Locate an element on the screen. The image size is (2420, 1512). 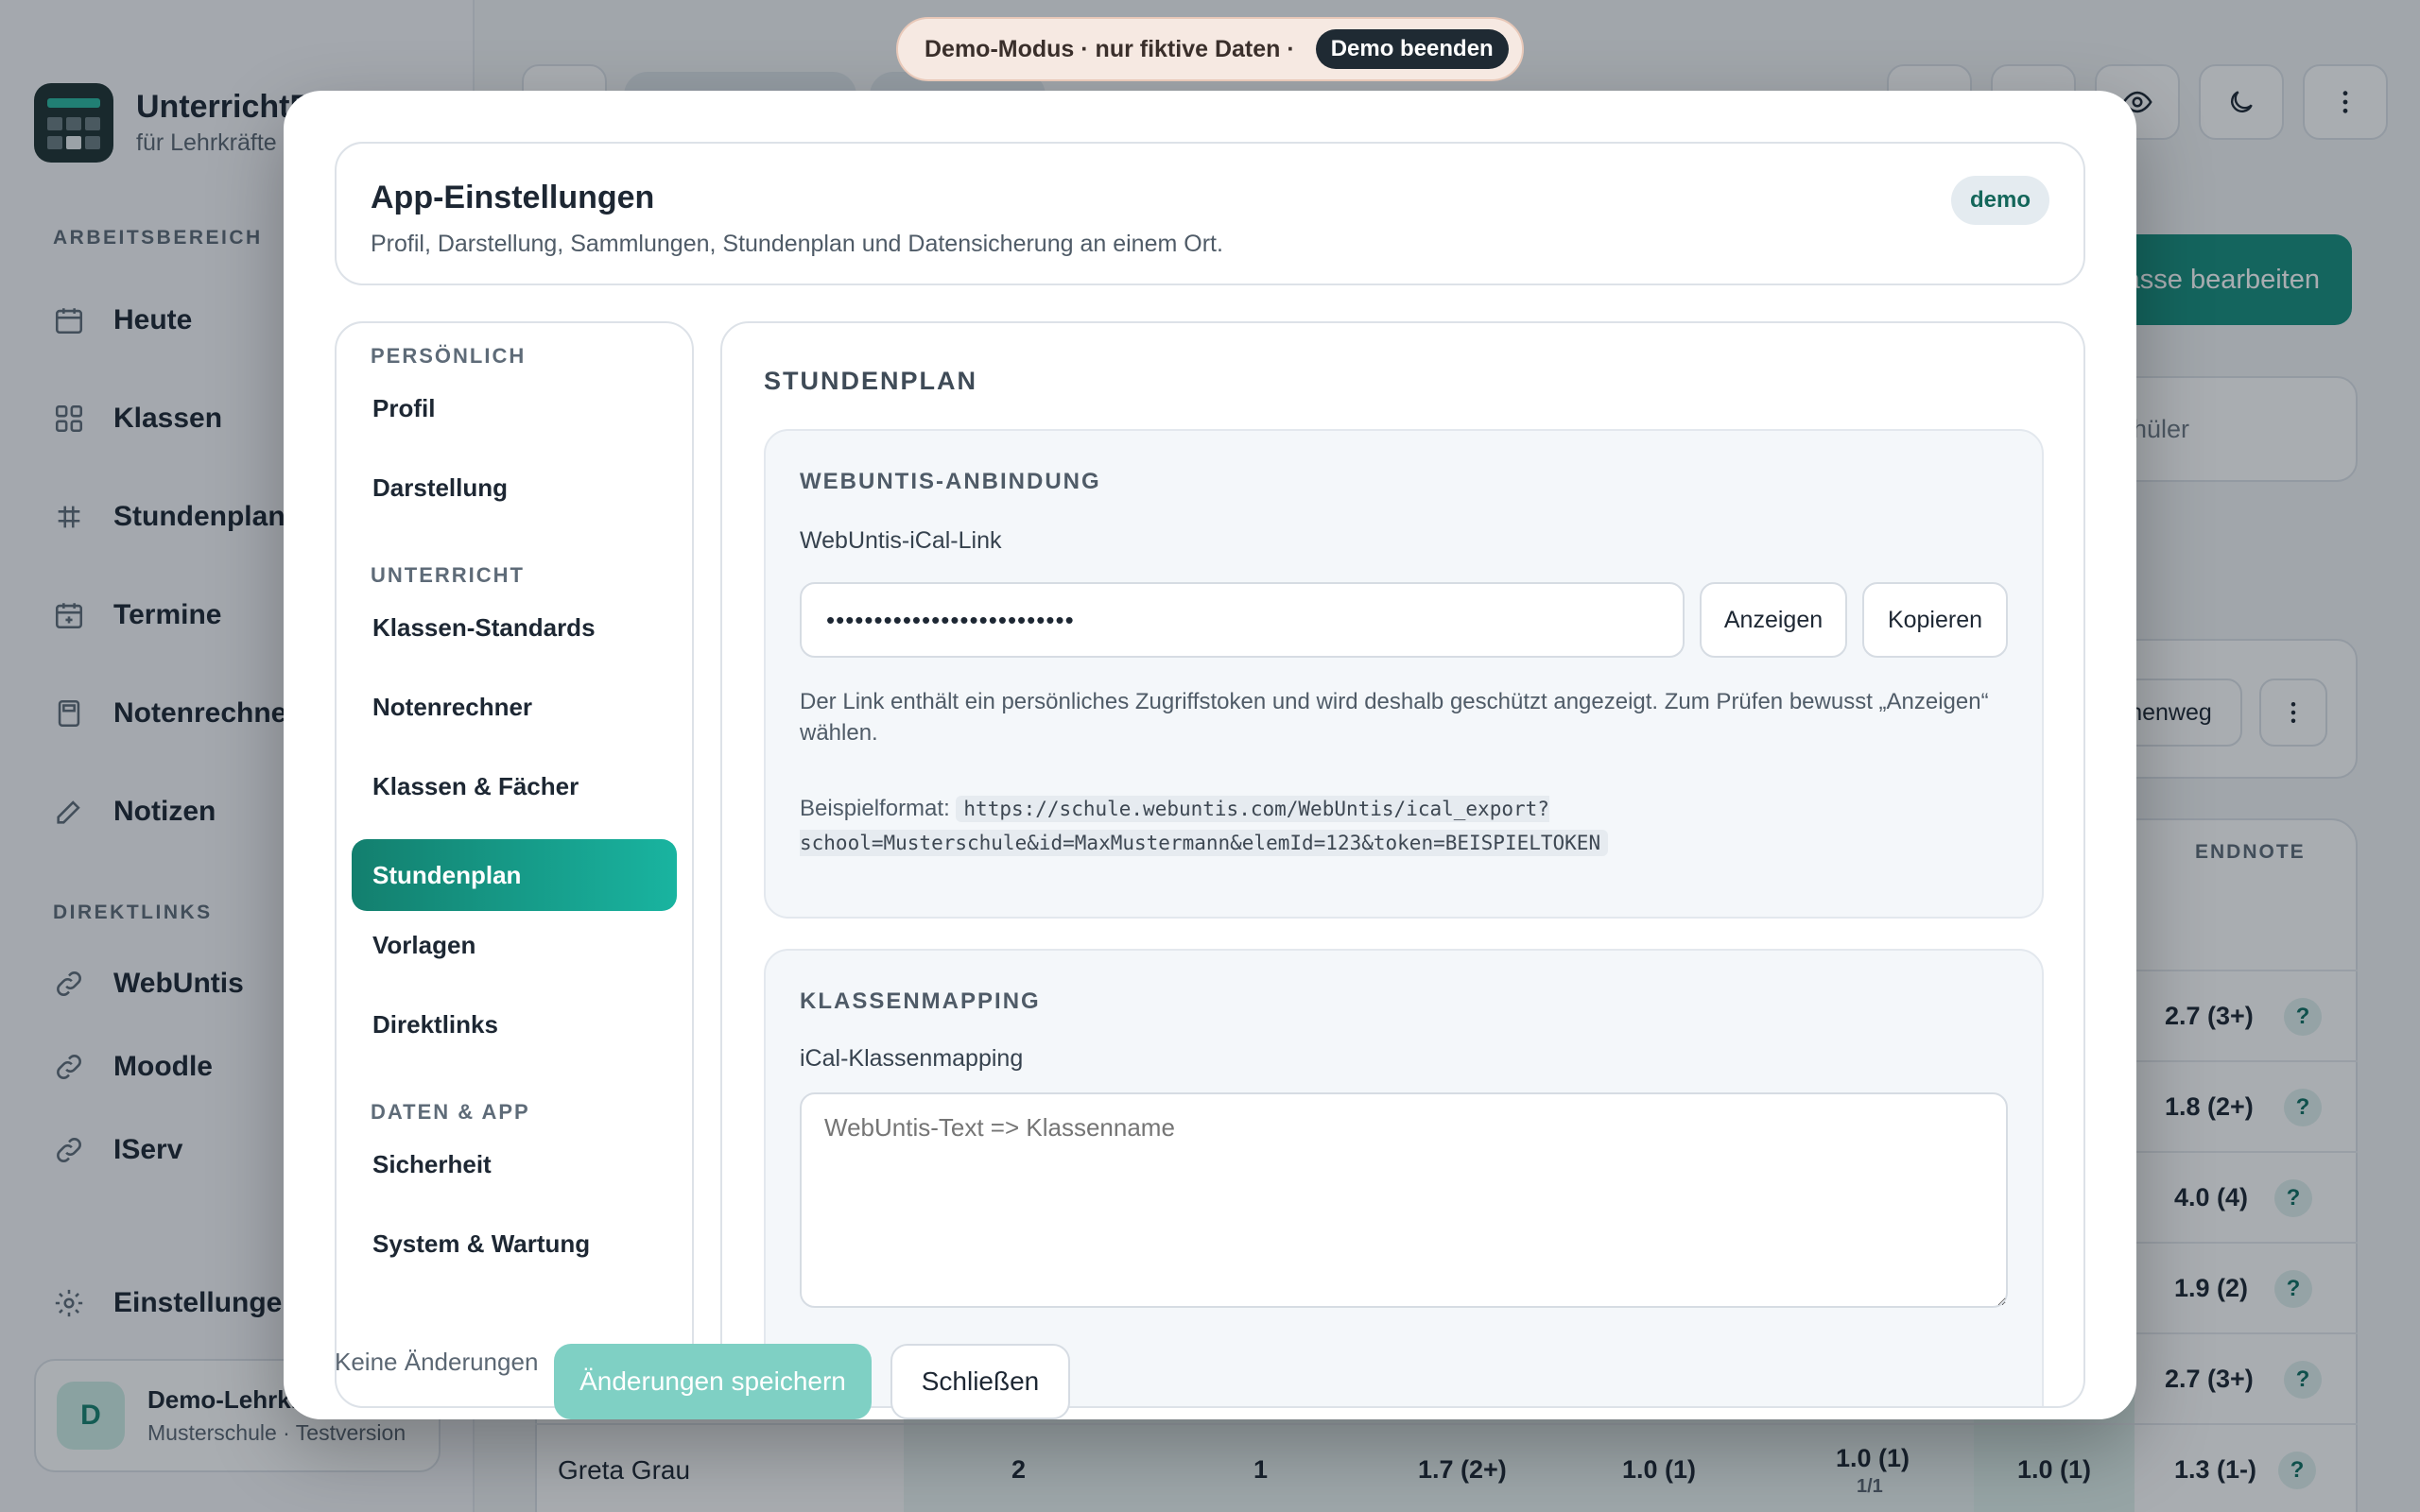
settings-nav-klassen-faecher: Klassen & Fächer is located at coordinates (514, 786).